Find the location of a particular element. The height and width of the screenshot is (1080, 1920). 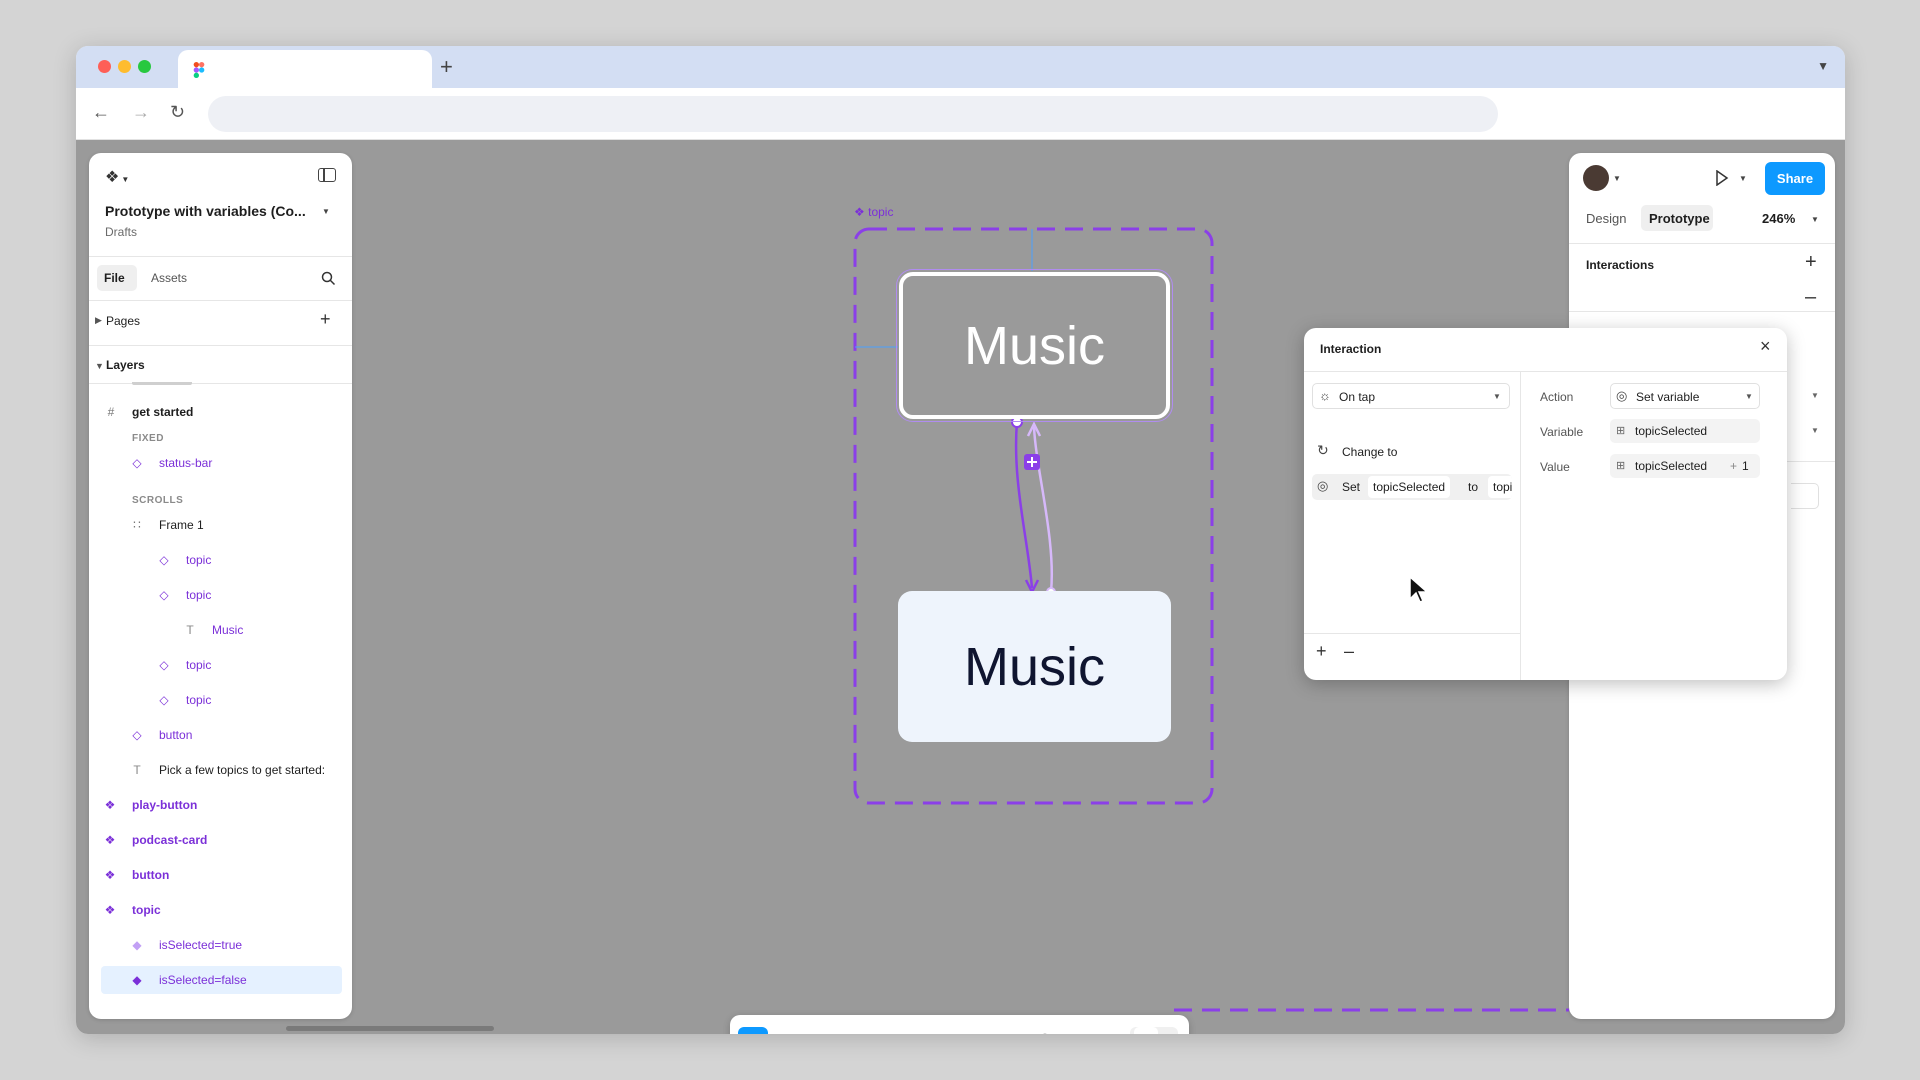

toggle-sidebar-icon is located at coordinates (327, 175).